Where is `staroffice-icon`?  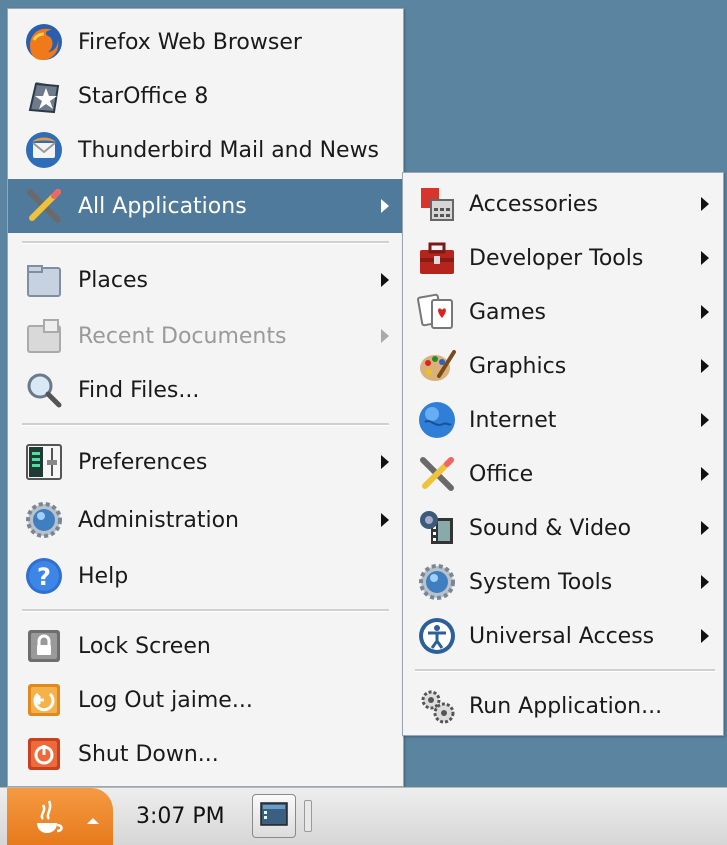
staroffice-icon is located at coordinates (44, 96).